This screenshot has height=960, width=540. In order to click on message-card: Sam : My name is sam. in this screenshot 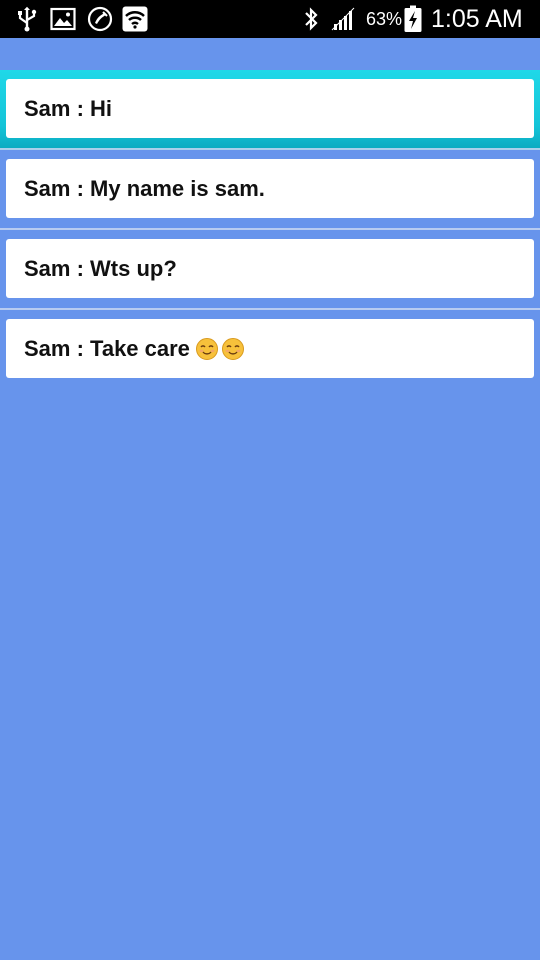, I will do `click(270, 188)`.